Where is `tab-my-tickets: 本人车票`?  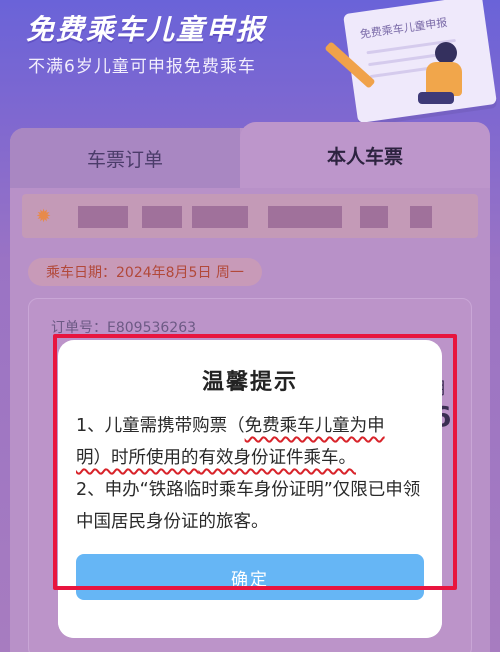 tab-my-tickets: 本人车票 is located at coordinates (365, 155).